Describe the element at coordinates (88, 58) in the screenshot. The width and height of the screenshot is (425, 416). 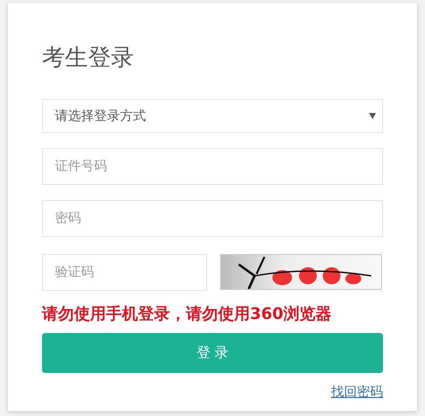
I see `page-title: 考生登录` at that location.